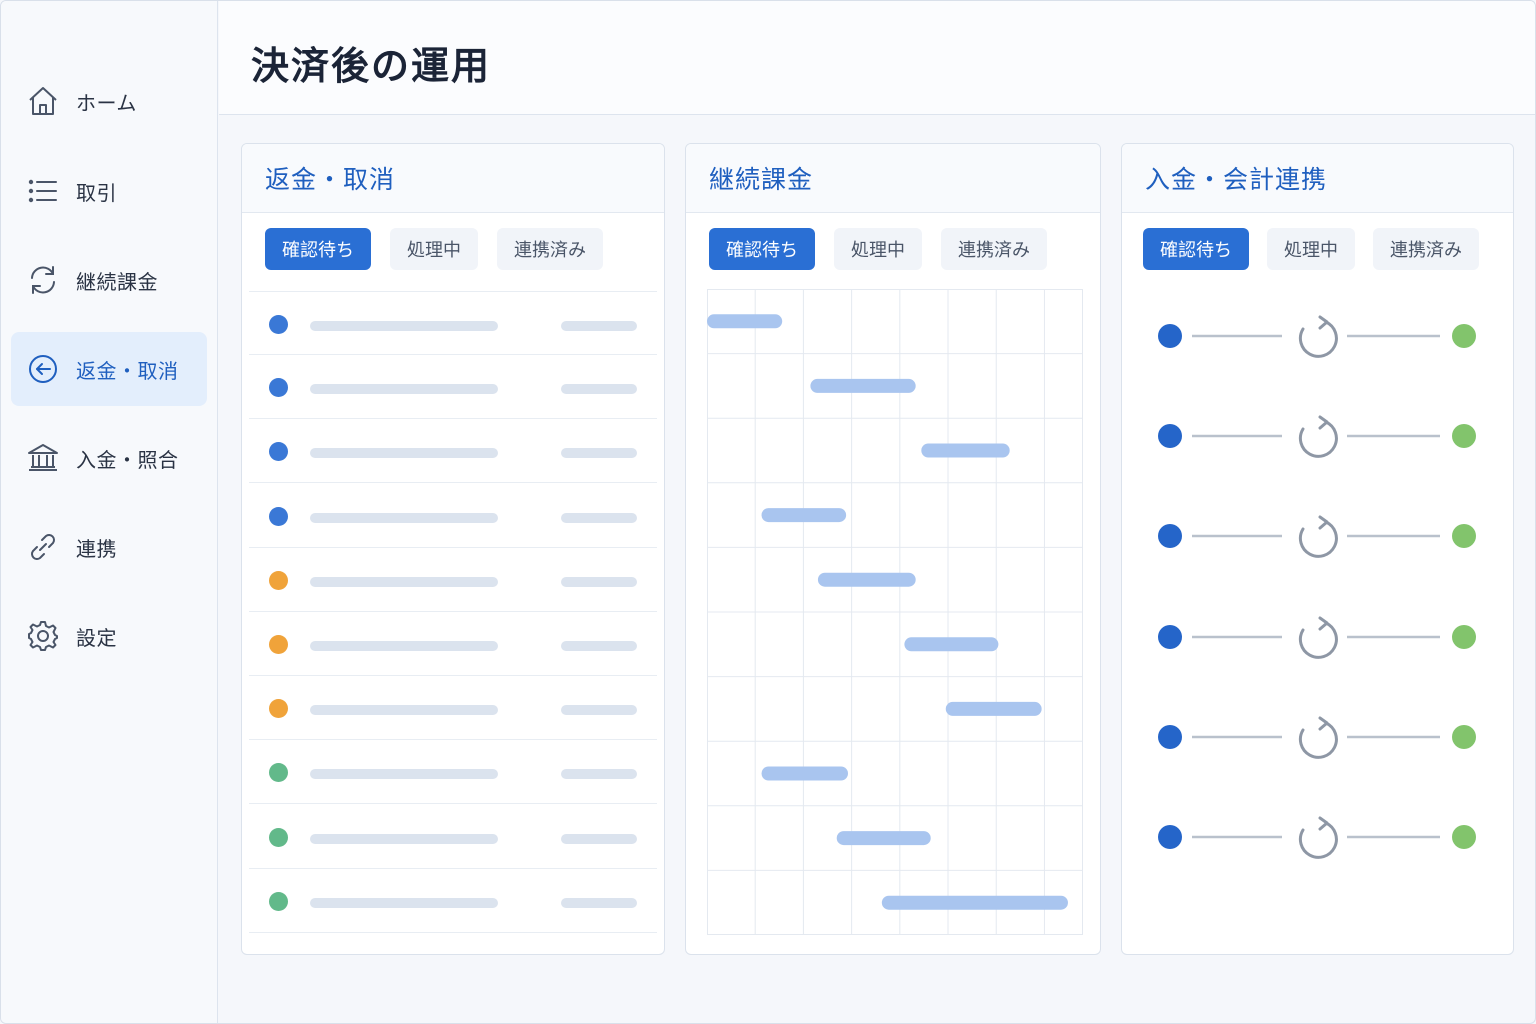  I want to click on sidebar-item-settings: 設定, so click(109, 636).